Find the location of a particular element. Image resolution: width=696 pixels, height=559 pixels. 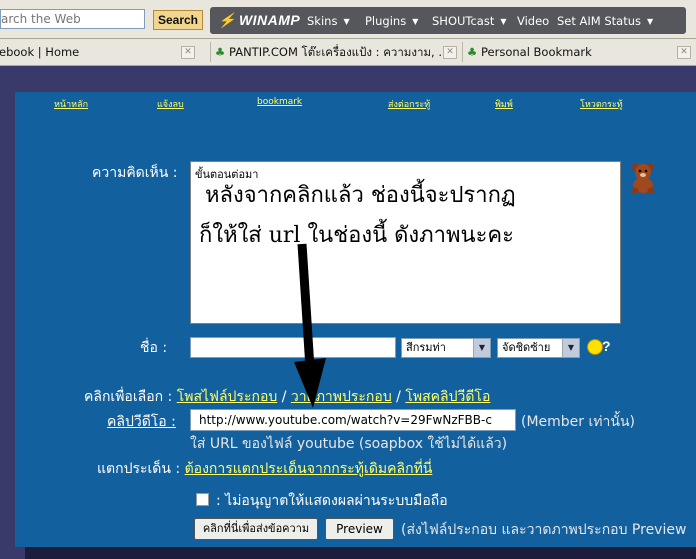

menu-label: SHOUTcast is located at coordinates (463, 21).